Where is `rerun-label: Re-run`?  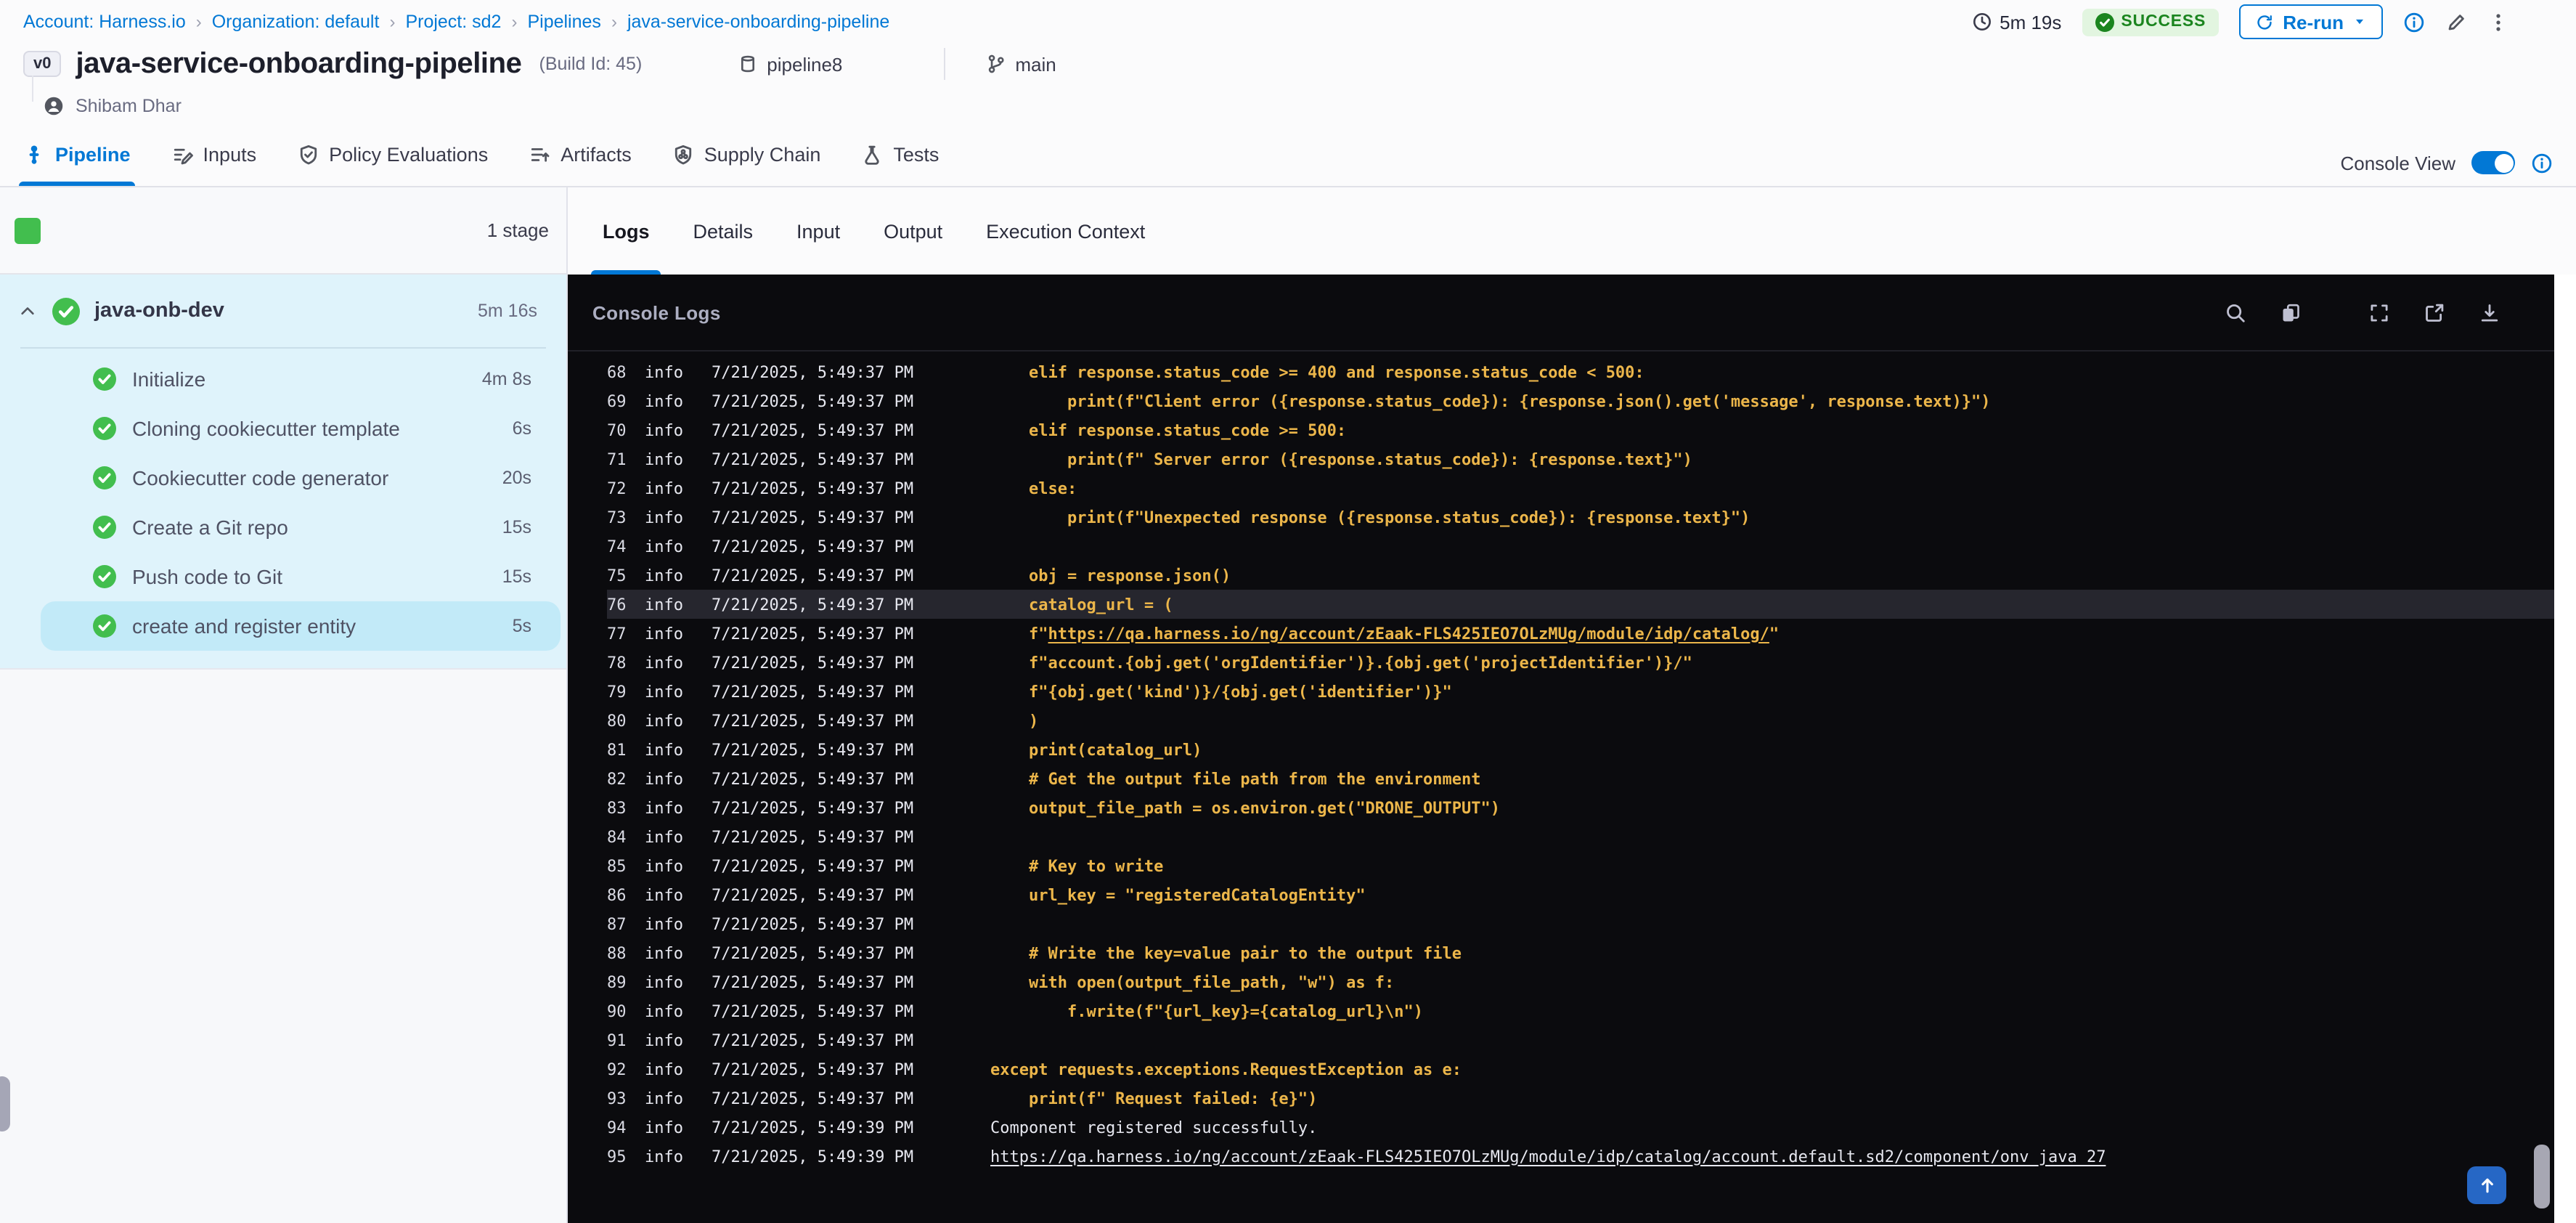 rerun-label: Re-run is located at coordinates (2313, 22).